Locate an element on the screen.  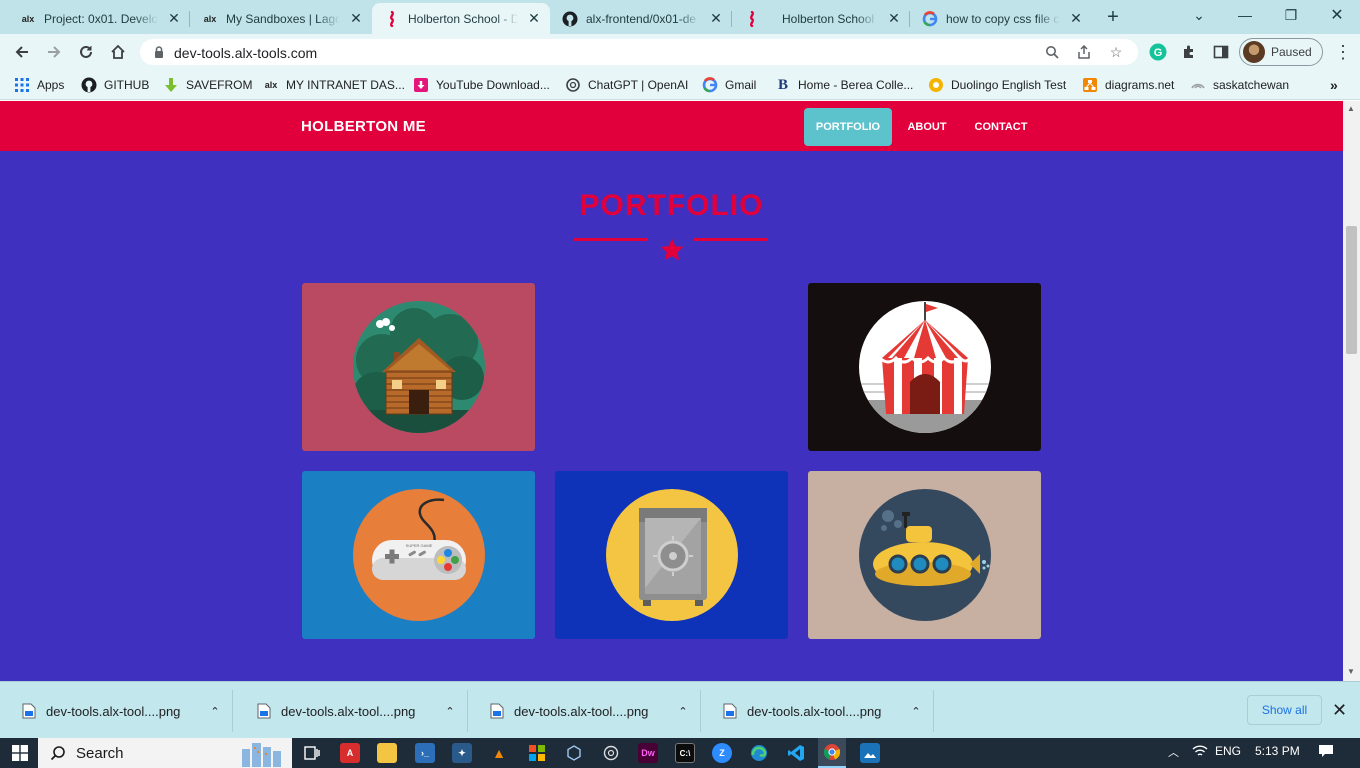
windows-start-icon is located at coordinates (20, 753).